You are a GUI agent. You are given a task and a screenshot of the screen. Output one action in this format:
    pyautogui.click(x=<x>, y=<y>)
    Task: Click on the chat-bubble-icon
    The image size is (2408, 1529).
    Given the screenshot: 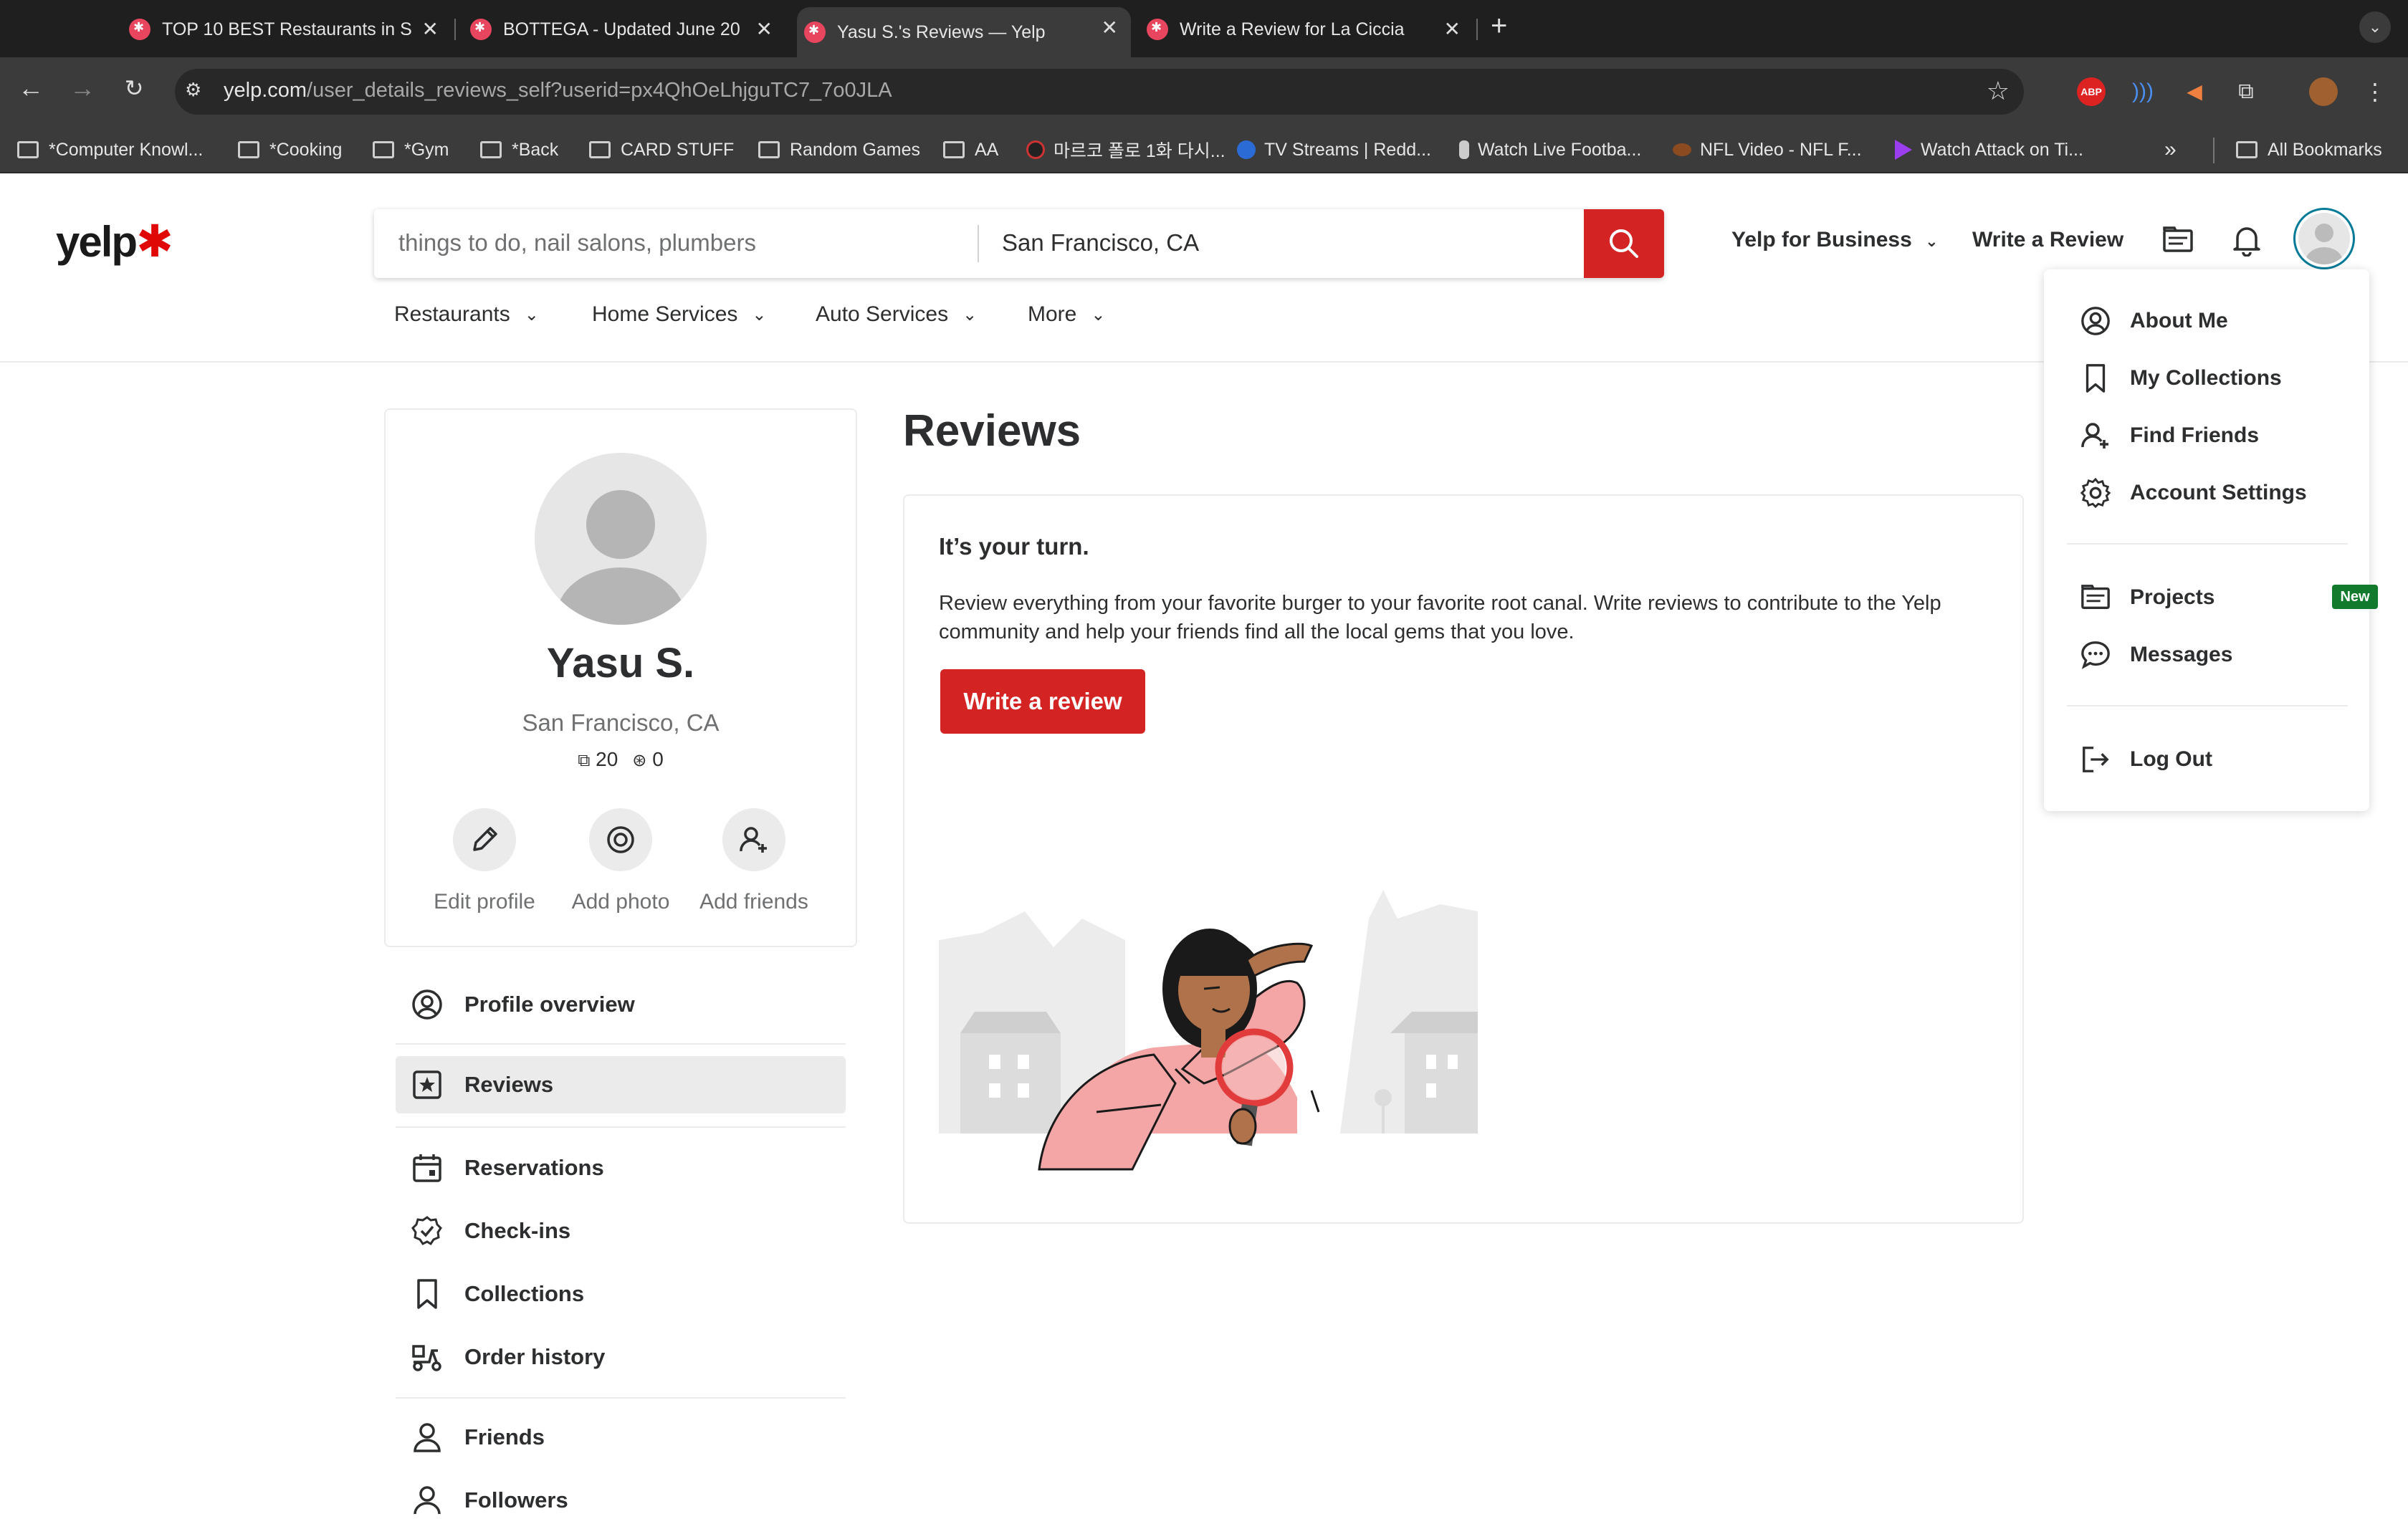 What is the action you would take?
    pyautogui.click(x=2095, y=655)
    